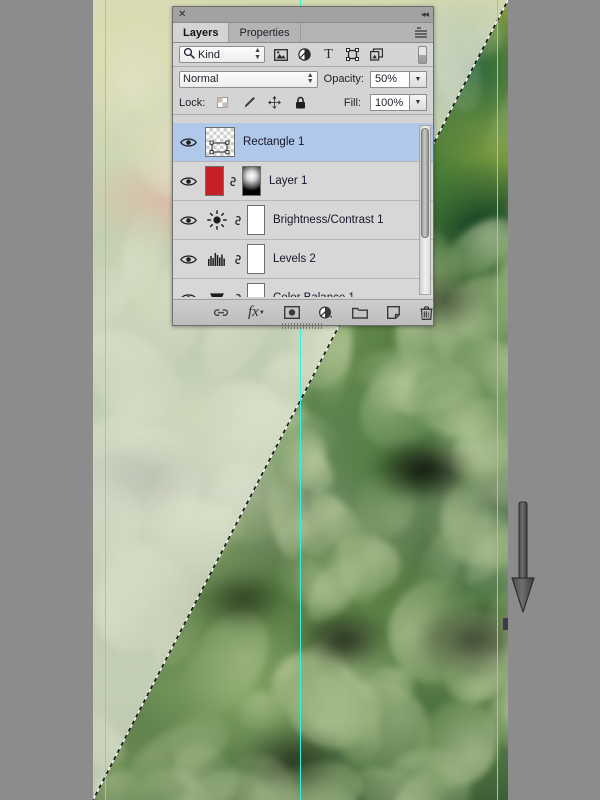 The image size is (600, 800). I want to click on lock-row: Lock: Fill: 100% ▼, so click(303, 103).